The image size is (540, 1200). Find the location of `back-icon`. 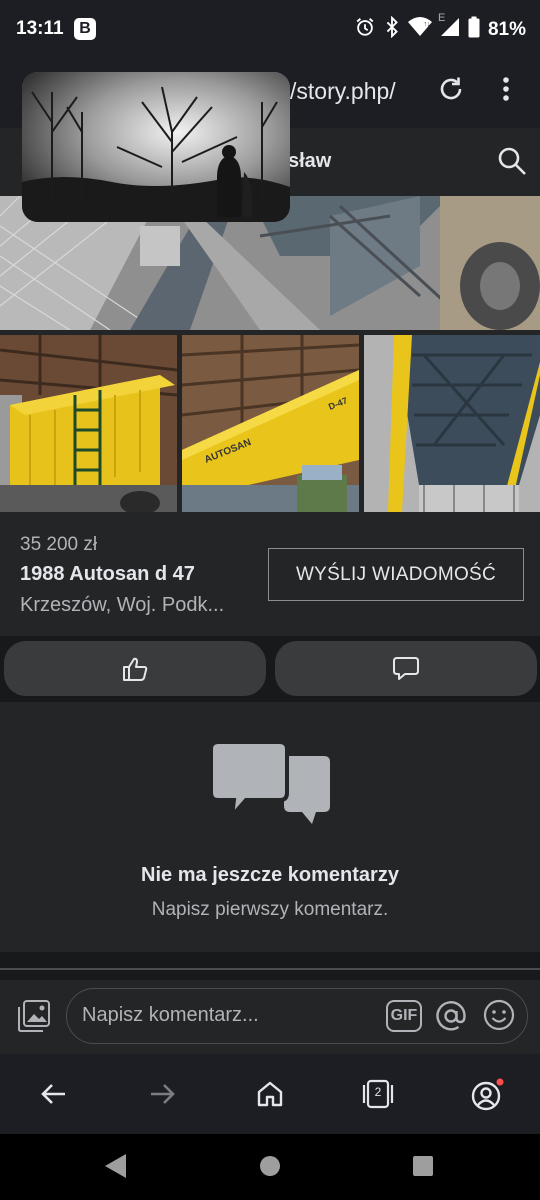

back-icon is located at coordinates (53, 1094).